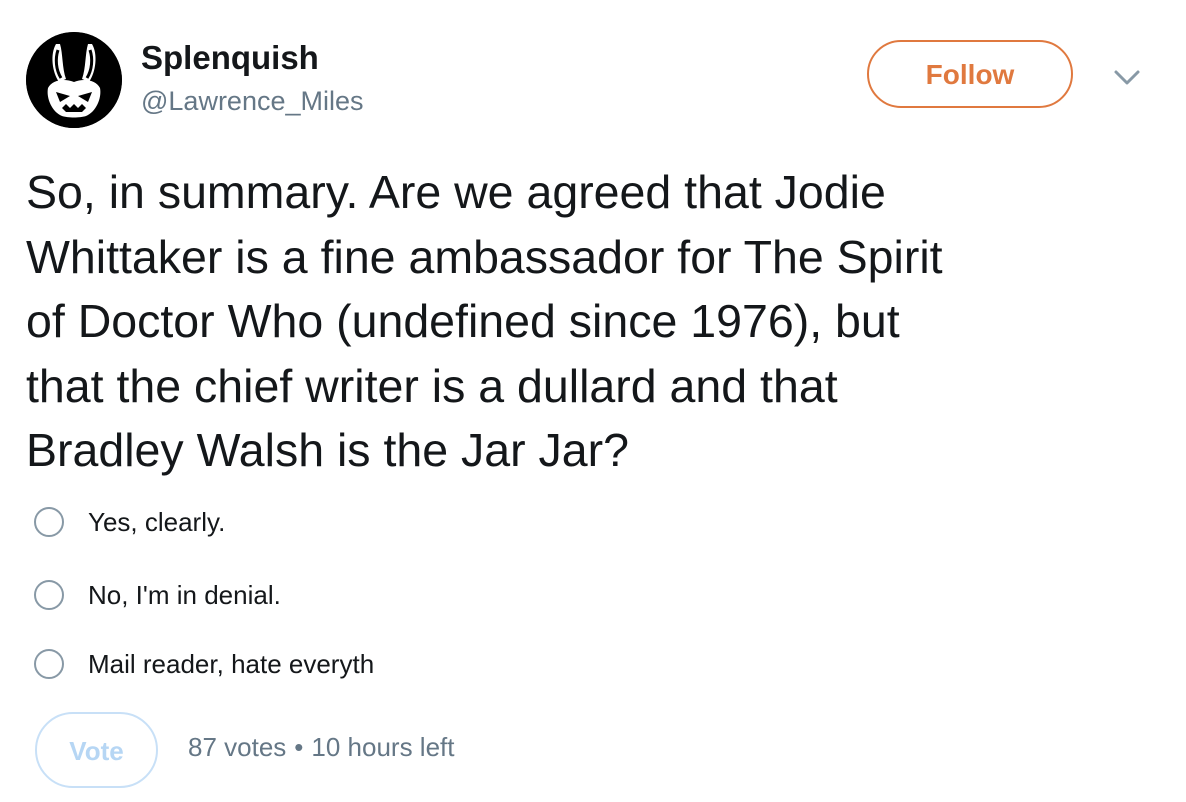 The image size is (1186, 802). Describe the element at coordinates (230, 58) in the screenshot. I see `author-display-name: Splenquish` at that location.